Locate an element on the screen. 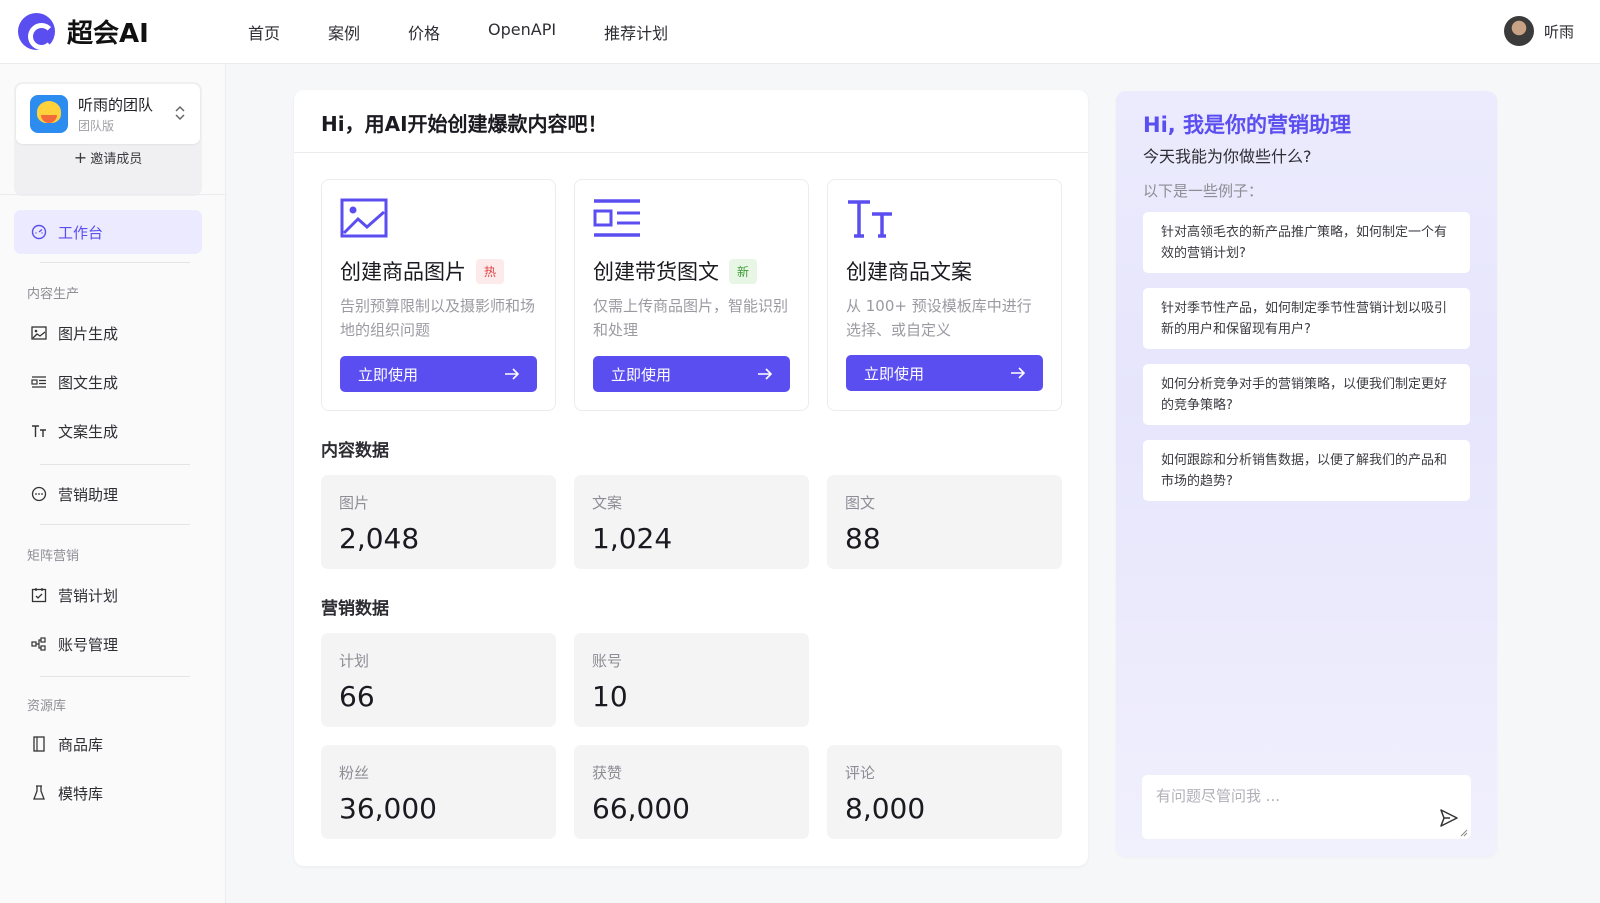 This screenshot has width=1600, height=903. sidebar-item-copy-gen: 文案生成 is located at coordinates (108, 431).